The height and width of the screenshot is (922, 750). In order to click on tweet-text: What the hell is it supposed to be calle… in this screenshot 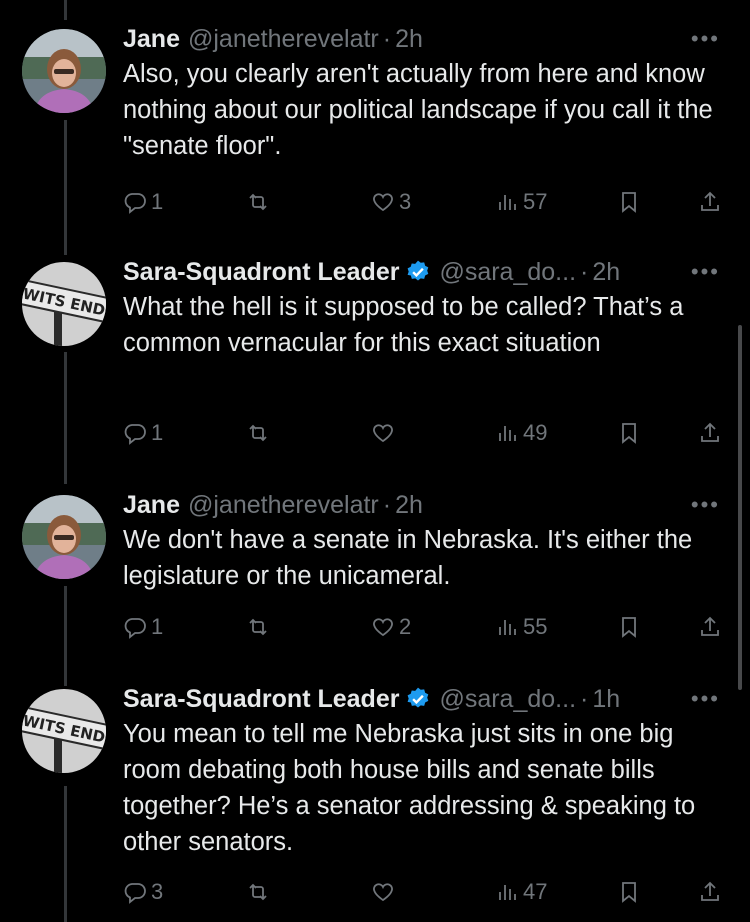, I will do `click(403, 325)`.